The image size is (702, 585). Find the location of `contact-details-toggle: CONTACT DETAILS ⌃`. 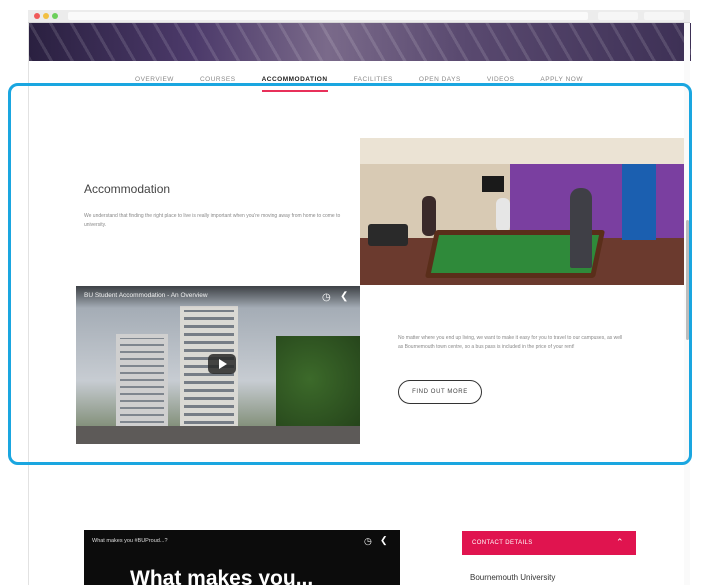

contact-details-toggle: CONTACT DETAILS ⌃ is located at coordinates (549, 543).